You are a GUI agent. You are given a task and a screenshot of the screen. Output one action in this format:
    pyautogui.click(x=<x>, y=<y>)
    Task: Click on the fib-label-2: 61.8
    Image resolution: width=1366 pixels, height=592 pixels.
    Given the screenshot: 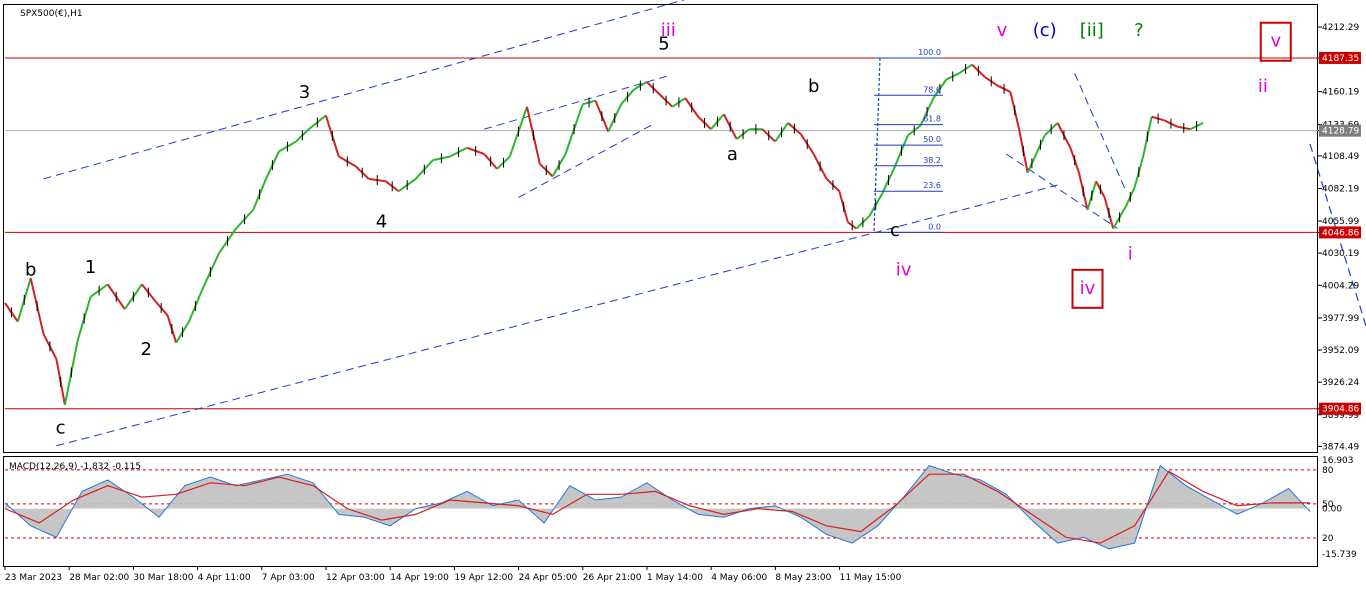 What is the action you would take?
    pyautogui.click(x=932, y=119)
    